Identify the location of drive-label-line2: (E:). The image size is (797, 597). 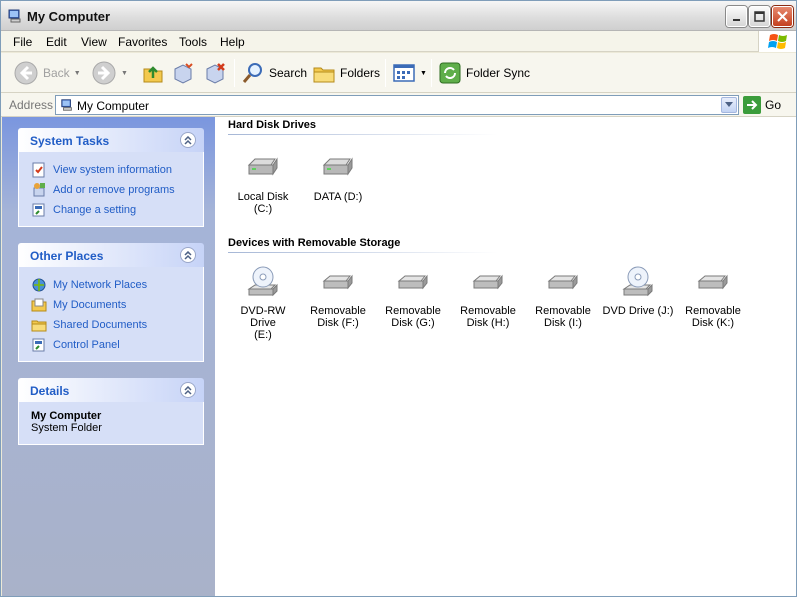
(263, 335).